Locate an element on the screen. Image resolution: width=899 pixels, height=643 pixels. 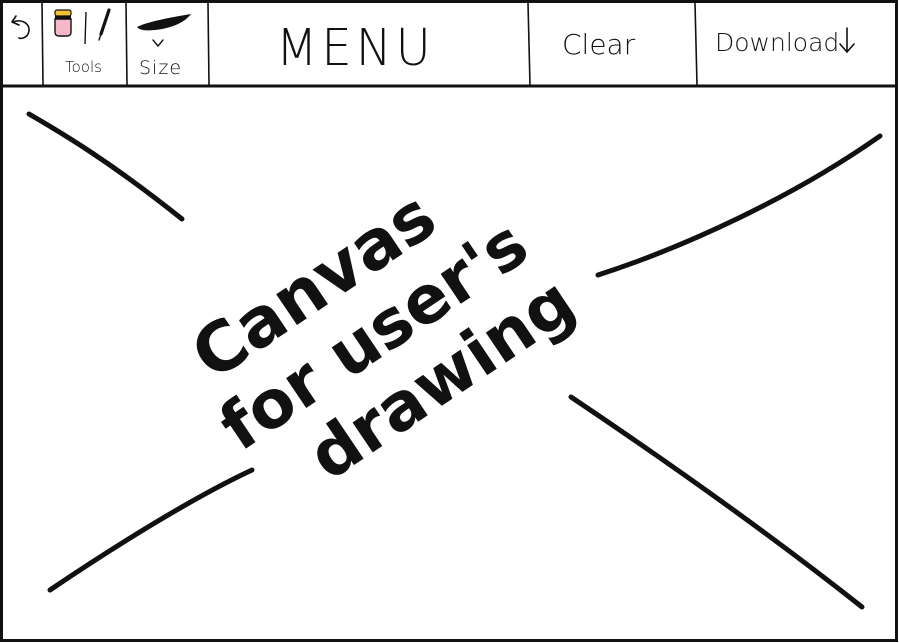
tools-label: Tools is located at coordinates (83, 67).